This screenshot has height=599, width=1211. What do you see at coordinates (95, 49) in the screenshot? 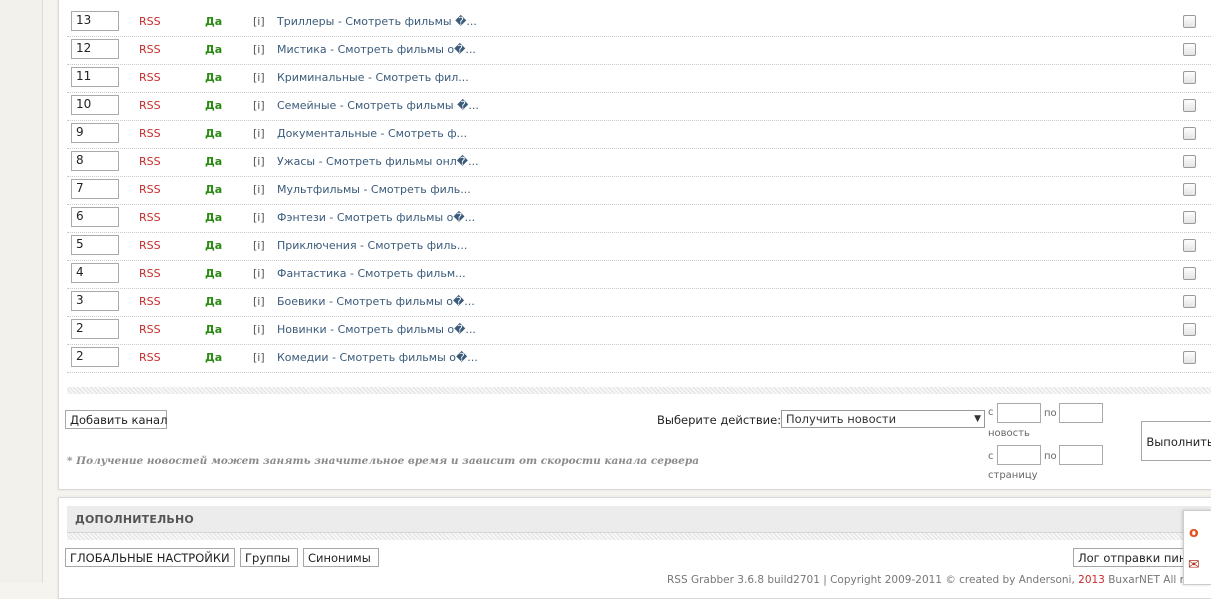
I see `sort-order-input: 12` at bounding box center [95, 49].